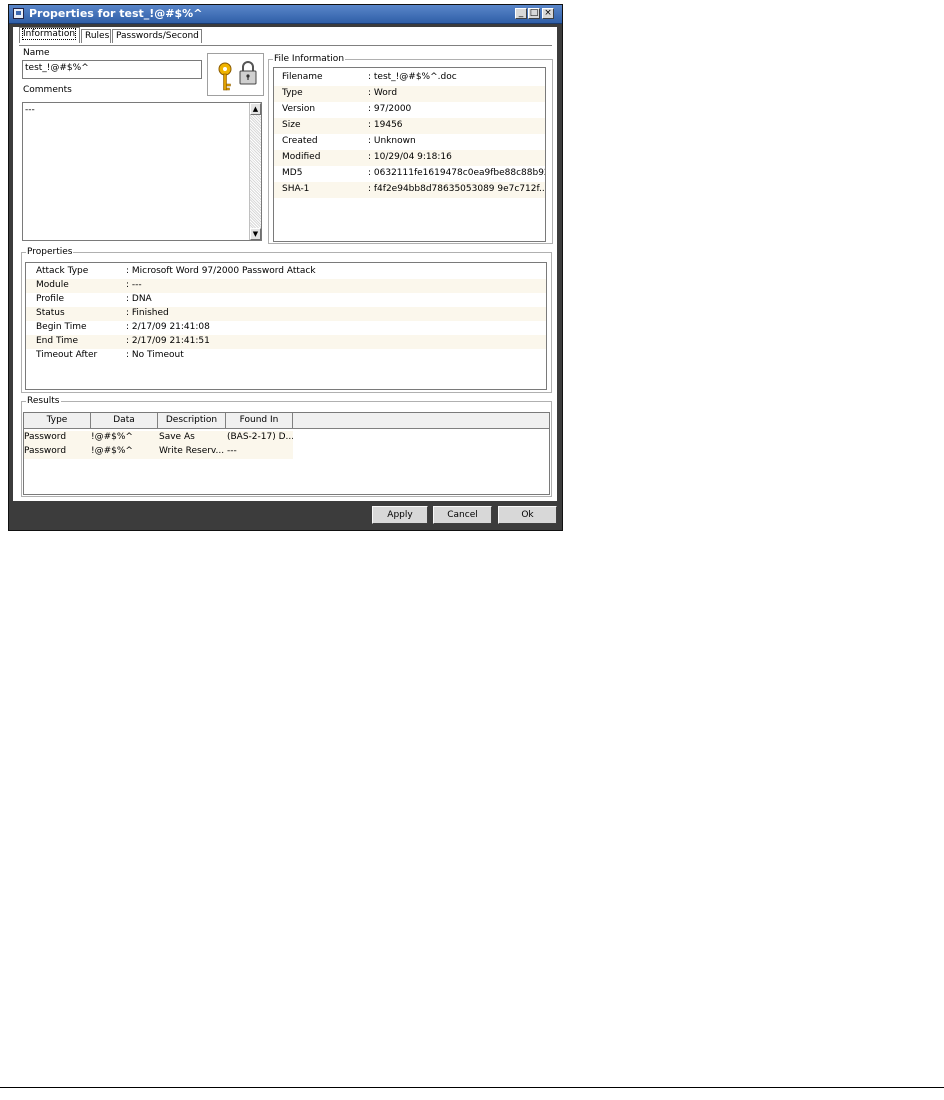 Image resolution: width=944 pixels, height=1100 pixels. I want to click on list-item: Filename : test_!@#$%^.doc, so click(409, 78).